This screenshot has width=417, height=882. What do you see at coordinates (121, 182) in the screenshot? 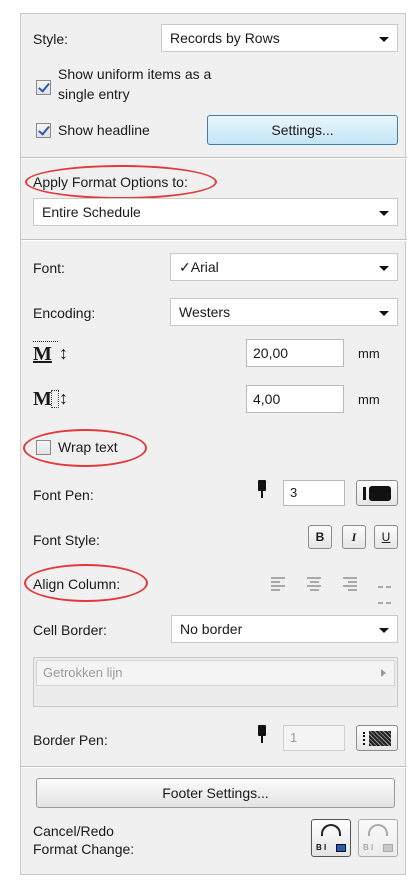
I see `highlight-ring-apply-format` at bounding box center [121, 182].